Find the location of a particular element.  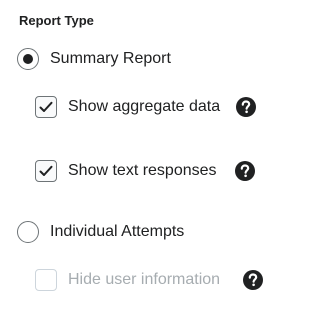

individual-attempts-radio-option: Individual Attempts is located at coordinates (100, 232).